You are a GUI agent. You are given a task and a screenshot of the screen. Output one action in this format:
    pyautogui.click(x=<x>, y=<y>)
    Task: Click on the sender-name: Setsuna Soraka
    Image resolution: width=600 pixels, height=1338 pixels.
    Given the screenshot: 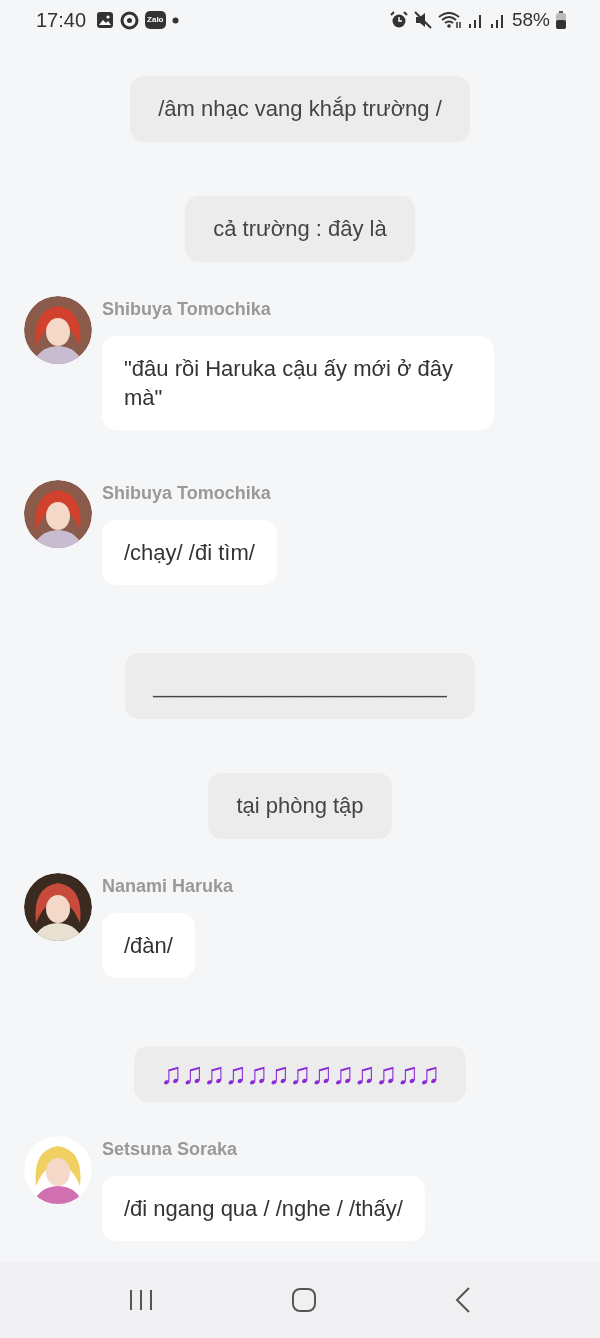 What is the action you would take?
    pyautogui.click(x=170, y=1149)
    